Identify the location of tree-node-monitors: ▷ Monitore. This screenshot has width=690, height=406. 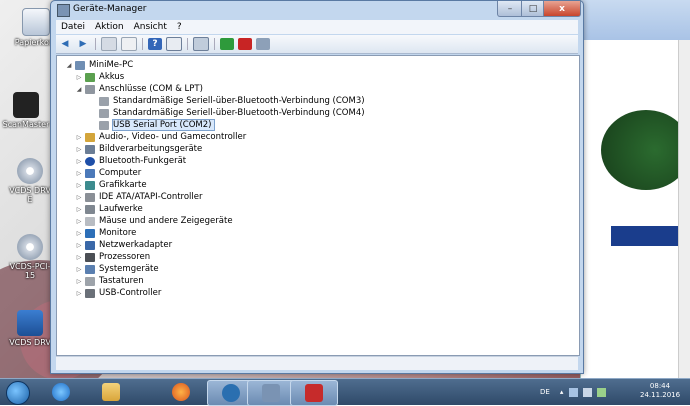
(106, 233).